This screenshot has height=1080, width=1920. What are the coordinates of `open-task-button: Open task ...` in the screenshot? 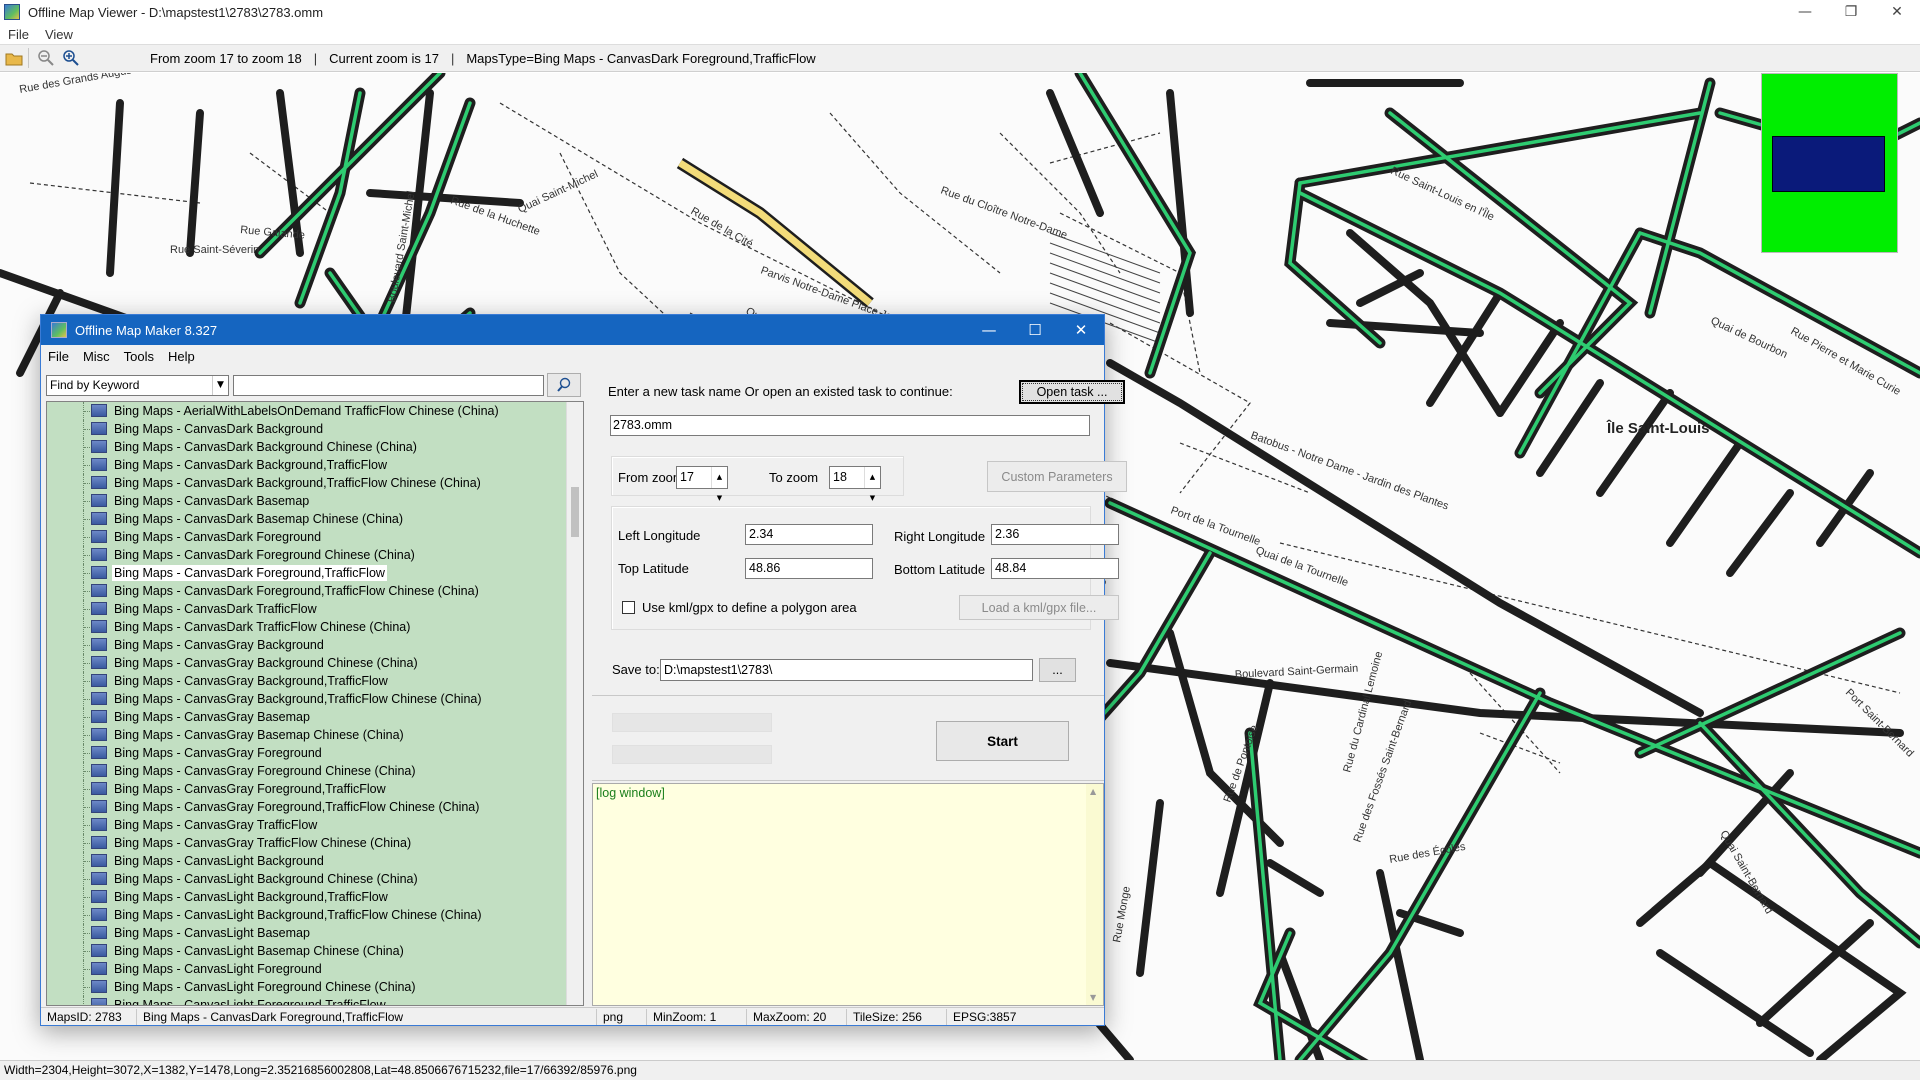 It's located at (1072, 392).